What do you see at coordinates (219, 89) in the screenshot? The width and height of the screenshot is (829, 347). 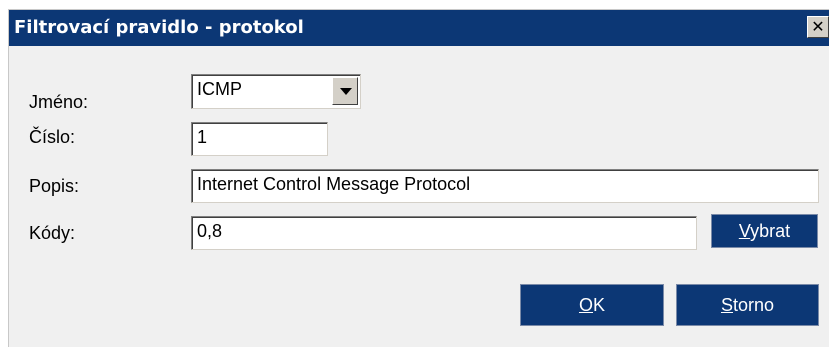 I see `name-value: ICMP` at bounding box center [219, 89].